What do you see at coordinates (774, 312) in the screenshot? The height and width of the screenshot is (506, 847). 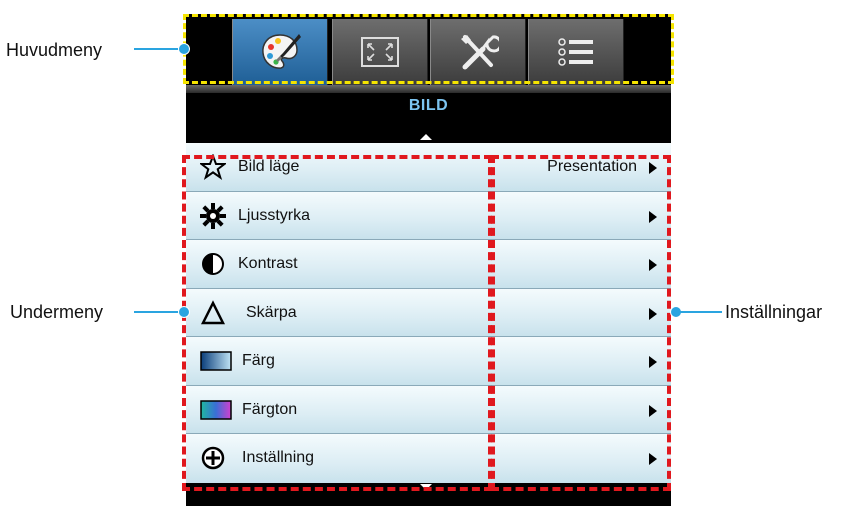 I see `callout-settings: Inställningar` at bounding box center [774, 312].